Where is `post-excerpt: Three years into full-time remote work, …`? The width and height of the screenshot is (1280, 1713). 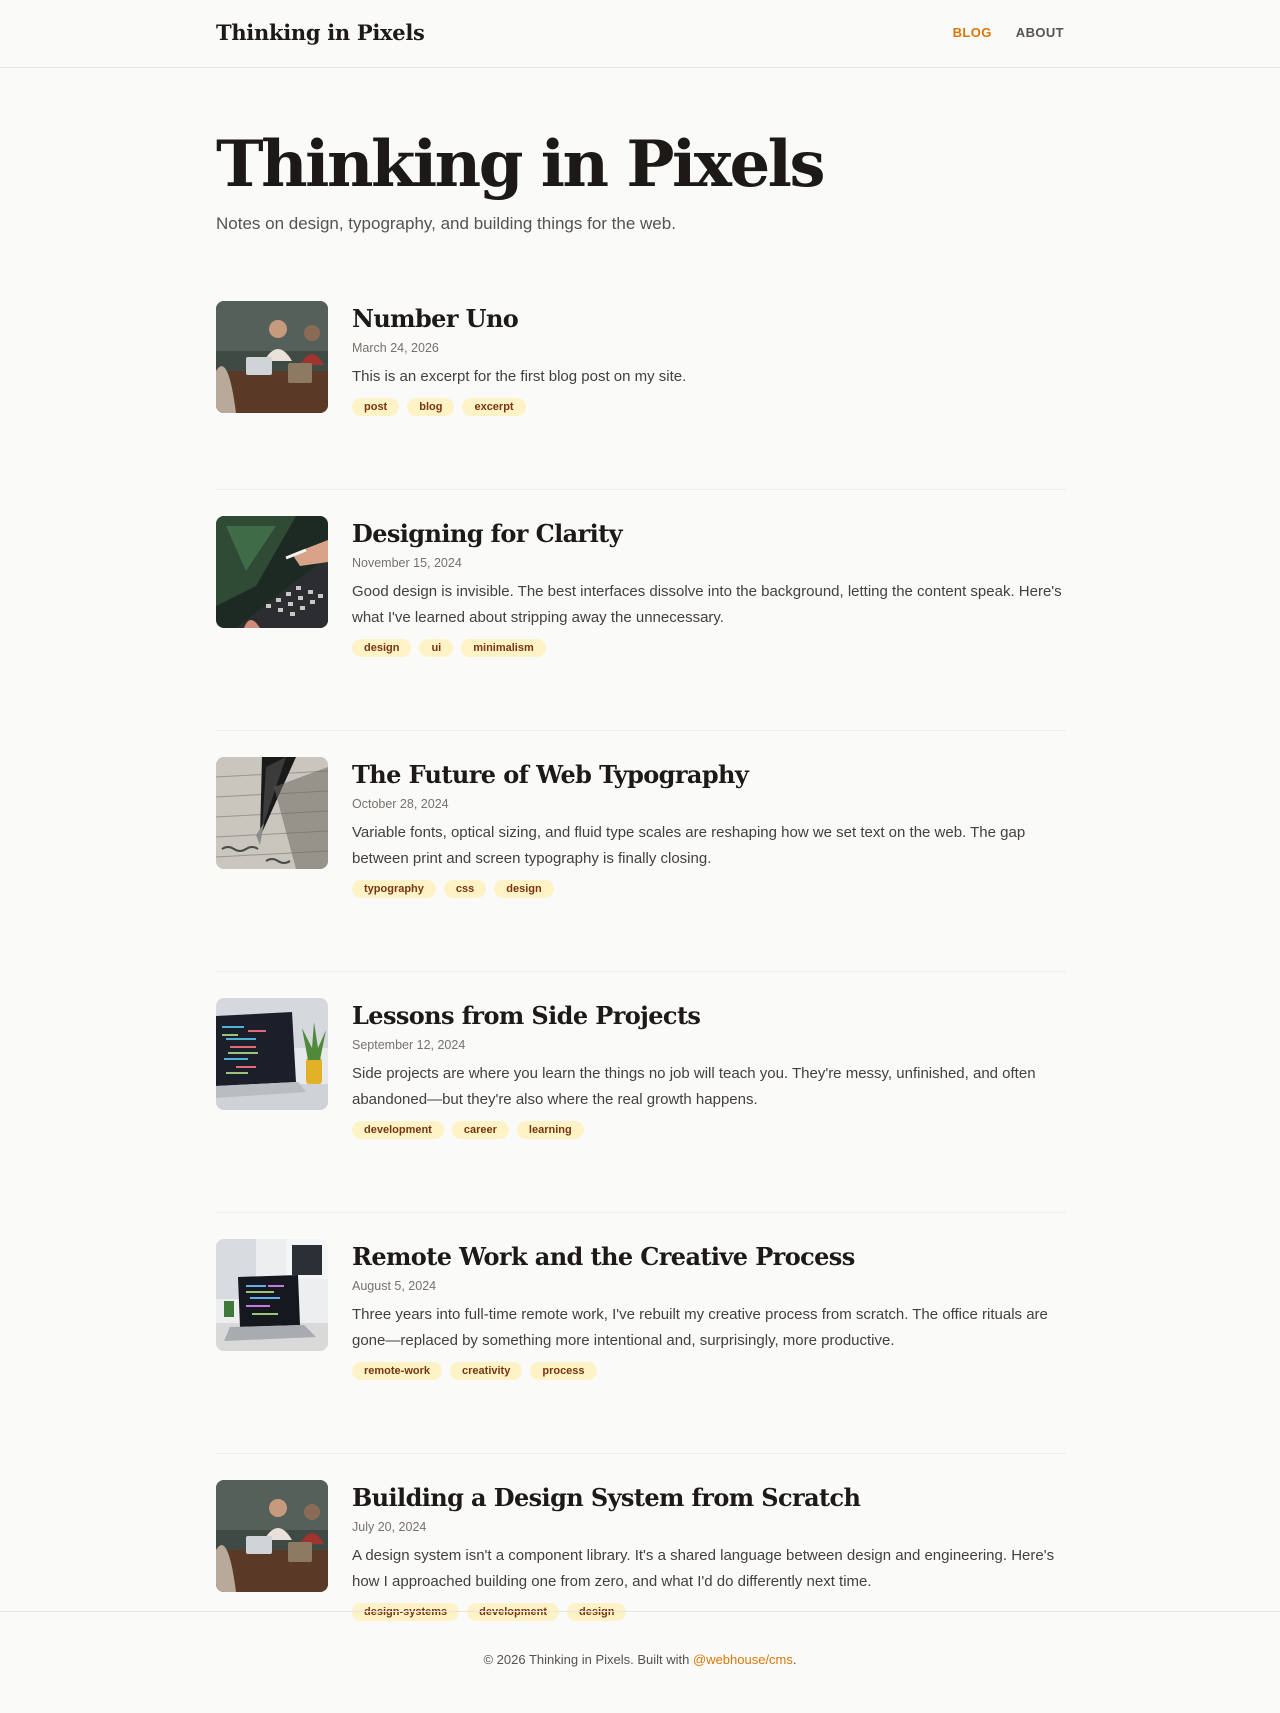
post-excerpt: Three years into full-time remote work, … is located at coordinates (700, 1327).